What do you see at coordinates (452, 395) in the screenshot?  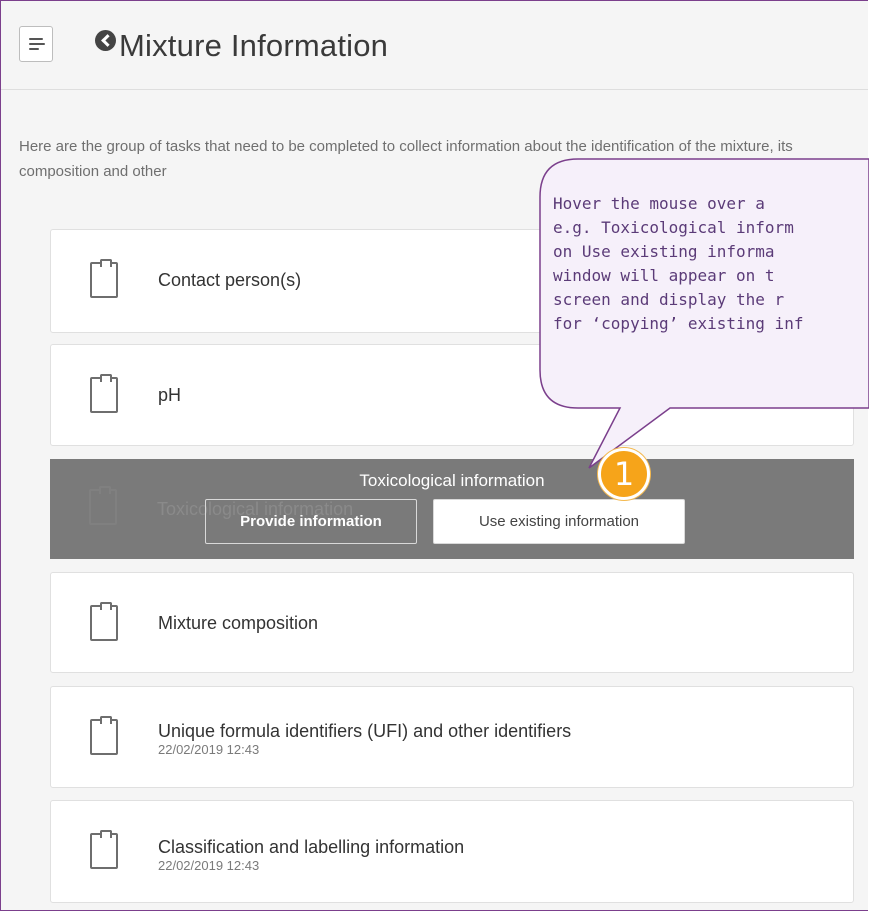 I see `task-card-ph: pH` at bounding box center [452, 395].